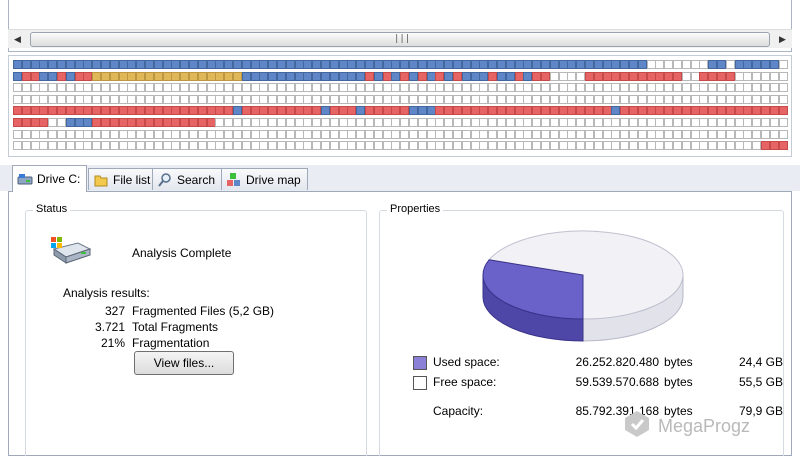  I want to click on chevron-right-icon: ▶, so click(782, 39).